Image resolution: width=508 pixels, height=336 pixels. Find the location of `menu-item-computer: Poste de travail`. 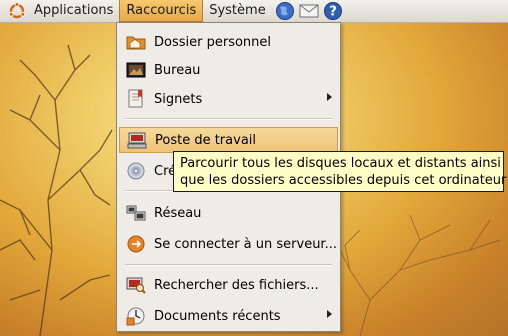

menu-item-computer: Poste de travail is located at coordinates (228, 140).